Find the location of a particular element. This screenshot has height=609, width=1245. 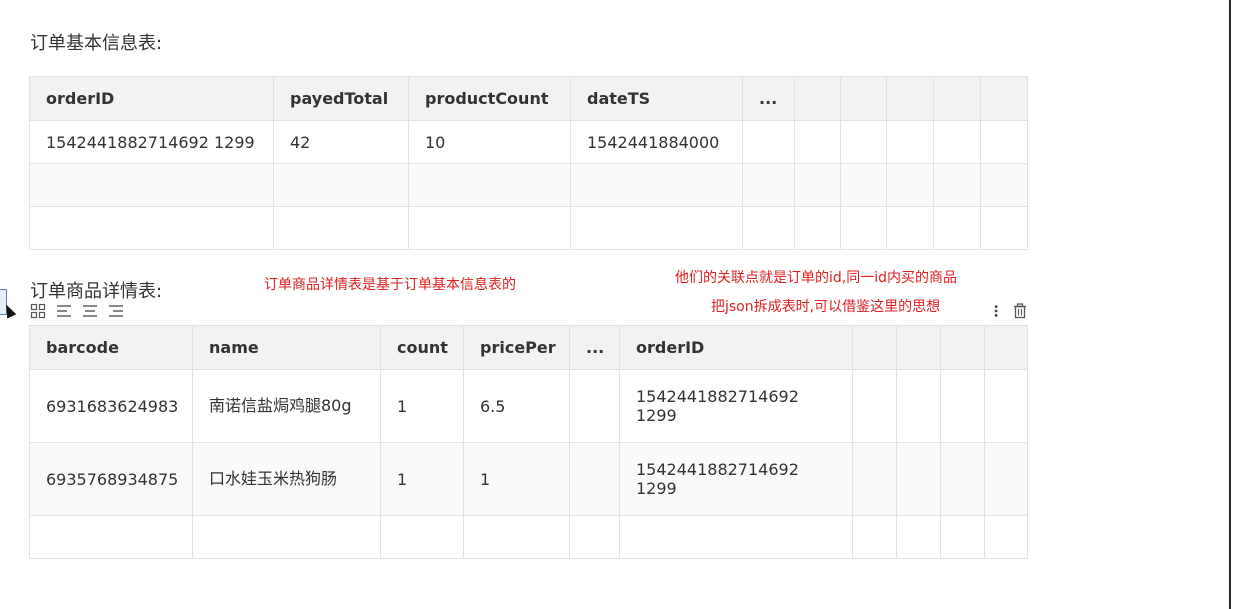

table-cell: 6935768934875 is located at coordinates (111, 479).